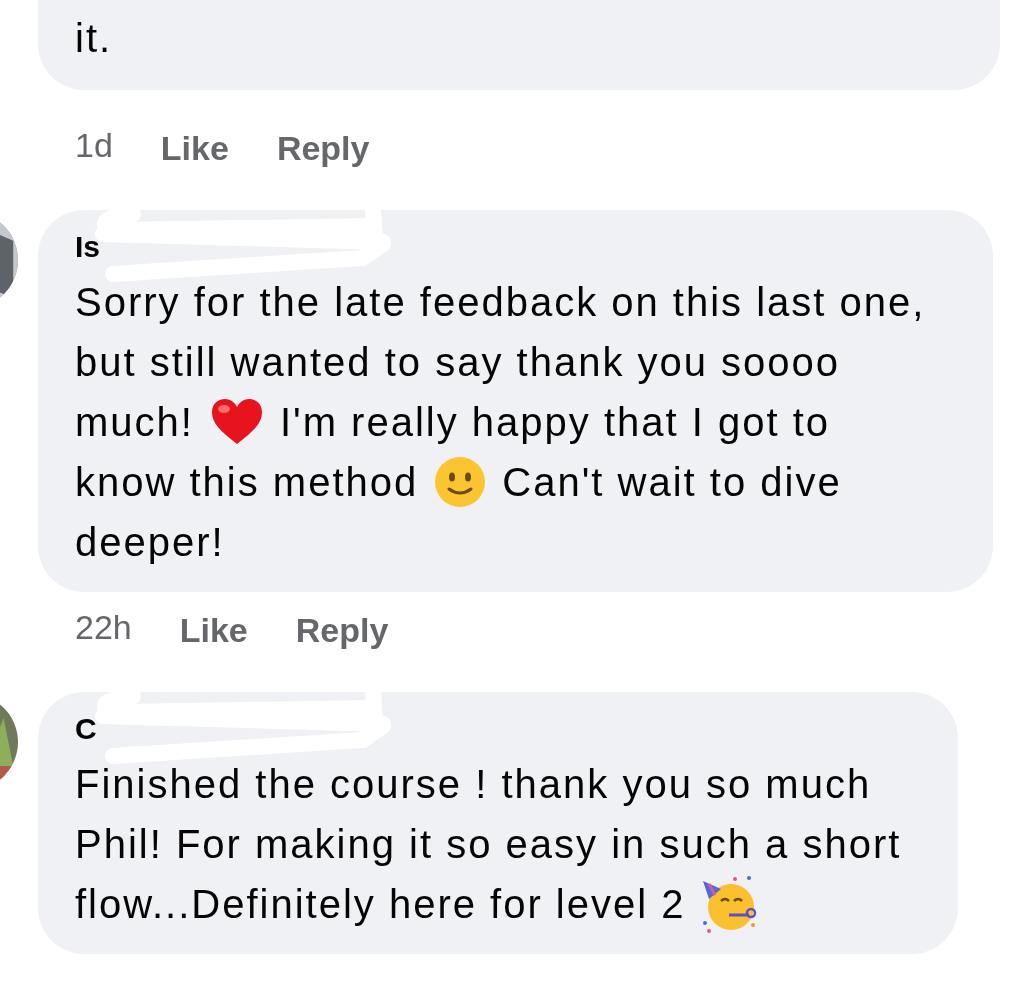 This screenshot has width=1012, height=990. Describe the element at coordinates (94, 38) in the screenshot. I see `comment-text: it.` at that location.